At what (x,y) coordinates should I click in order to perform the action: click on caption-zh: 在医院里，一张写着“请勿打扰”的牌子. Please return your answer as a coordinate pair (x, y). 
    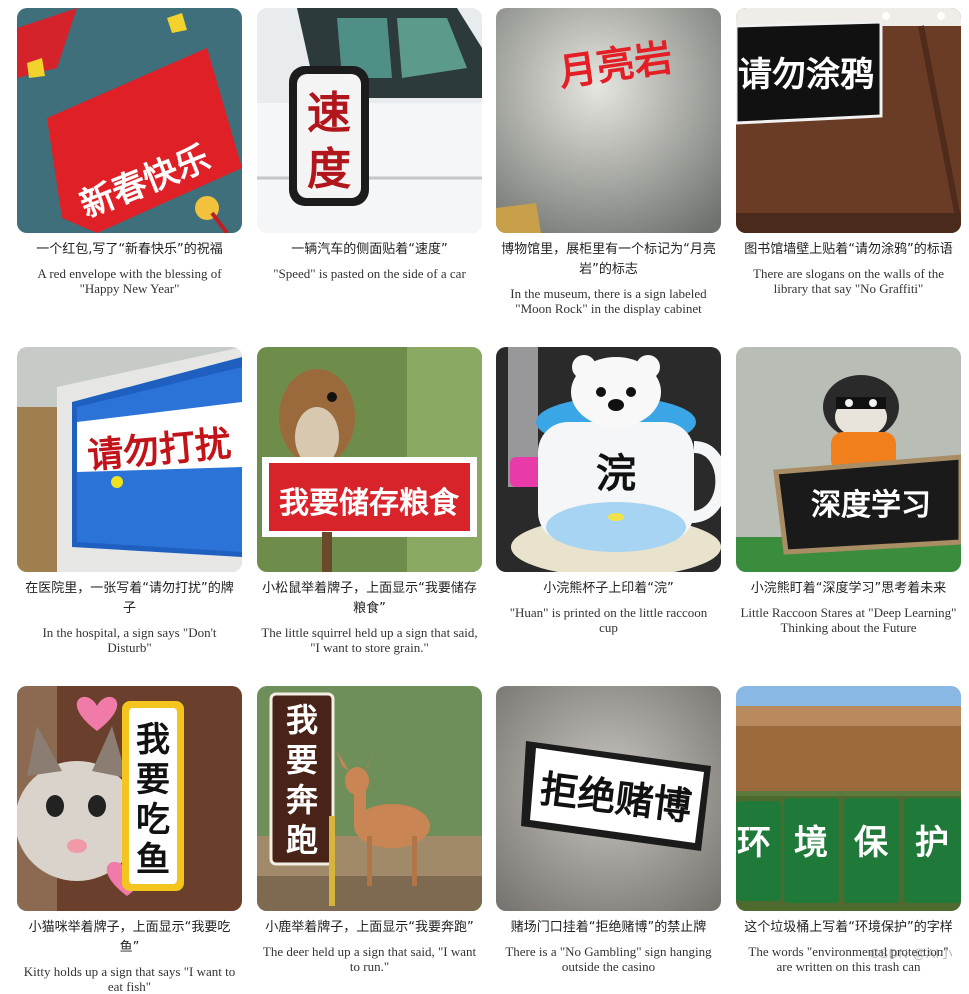
    Looking at the image, I should click on (129, 598).